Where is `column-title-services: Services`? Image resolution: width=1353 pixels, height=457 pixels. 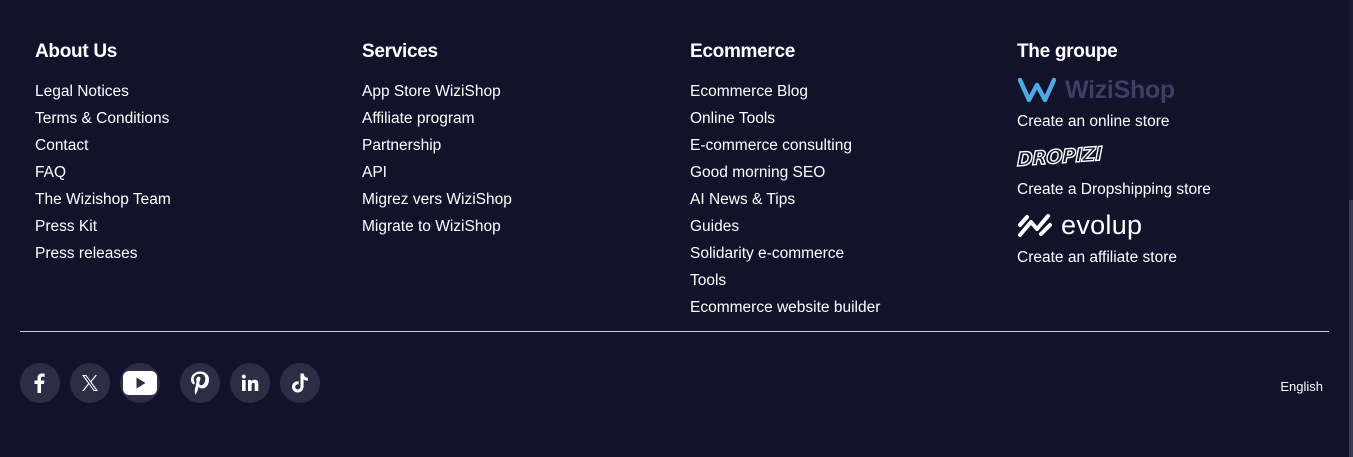
column-title-services: Services is located at coordinates (400, 51).